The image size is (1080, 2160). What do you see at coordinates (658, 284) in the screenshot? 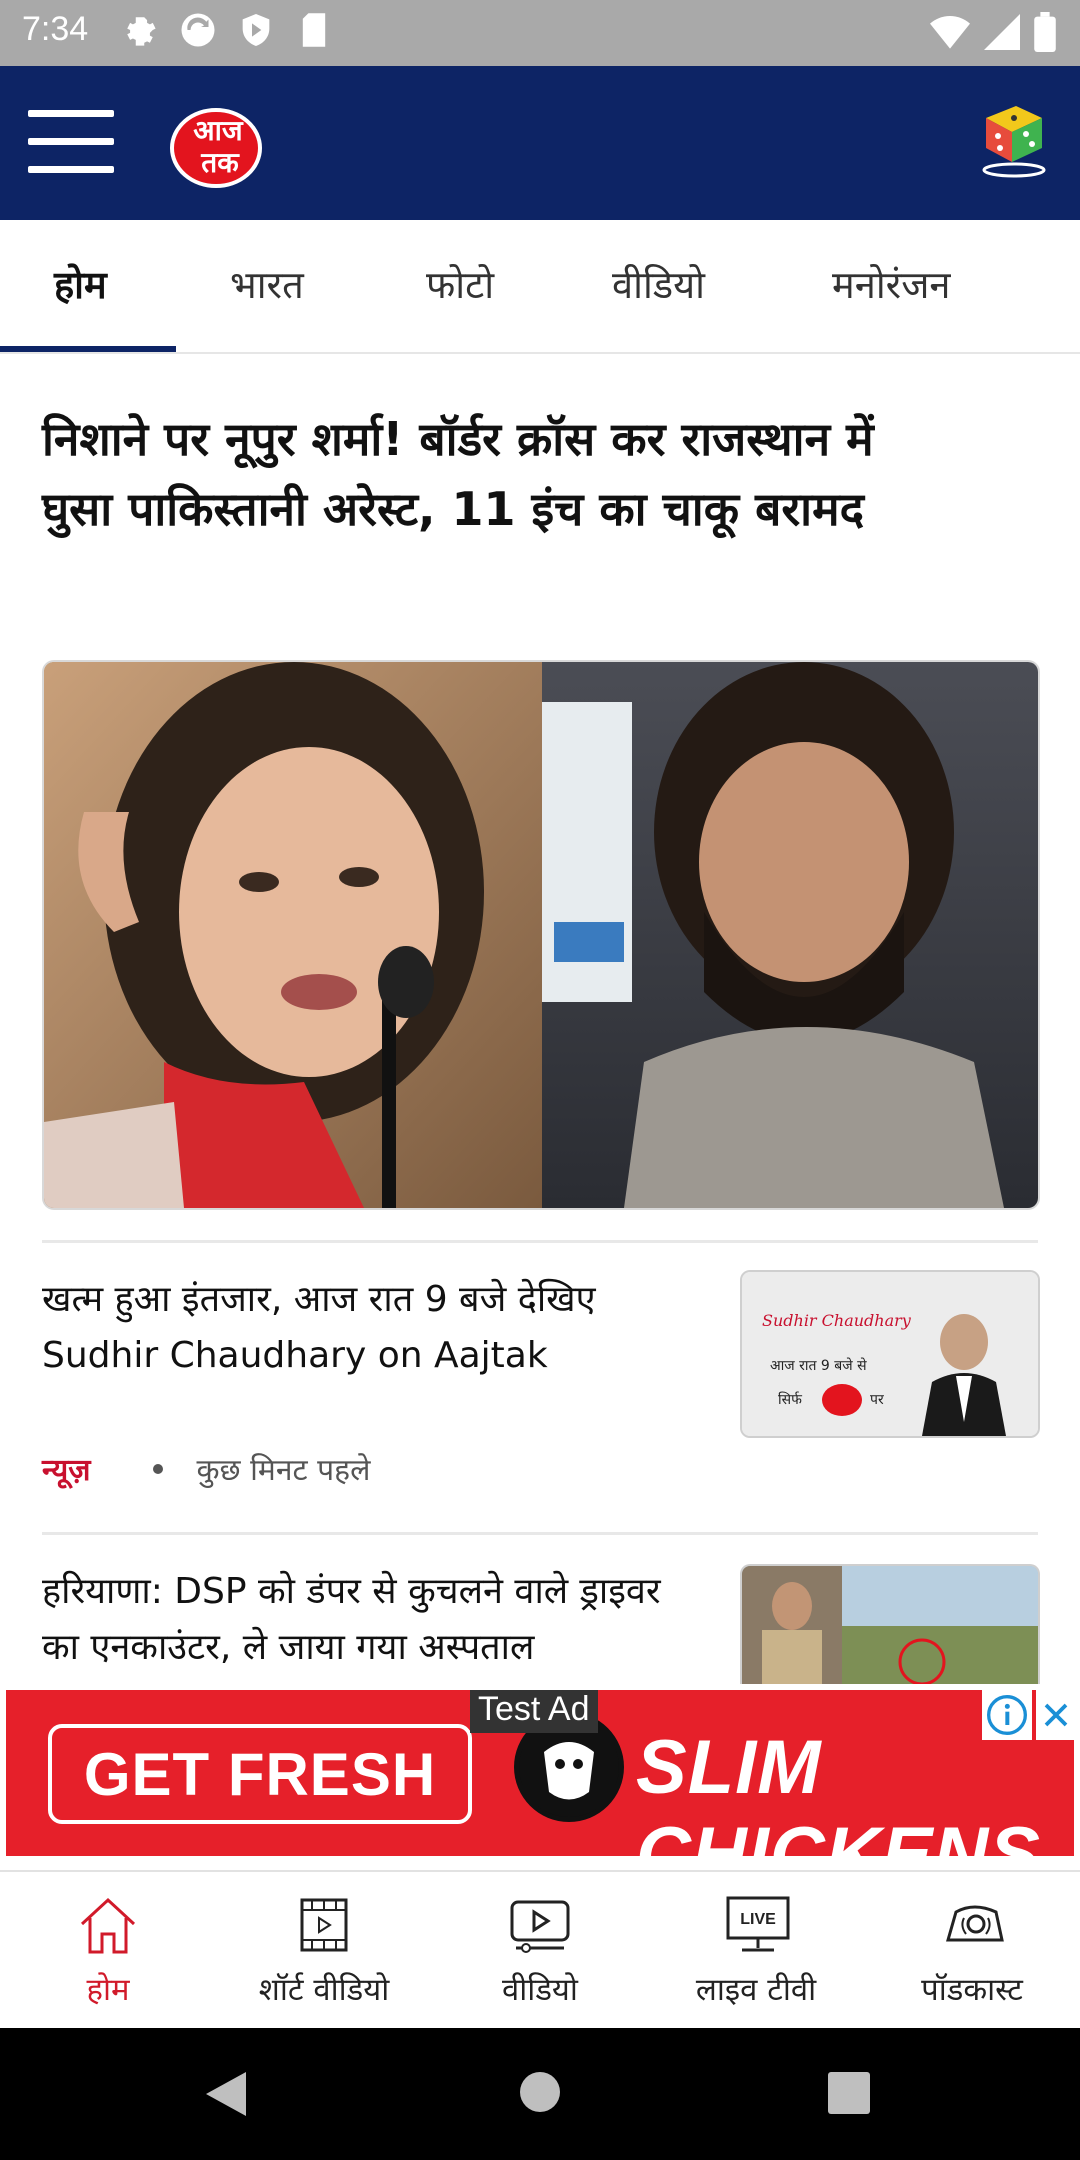
I see `tab-video: वीडियो` at bounding box center [658, 284].